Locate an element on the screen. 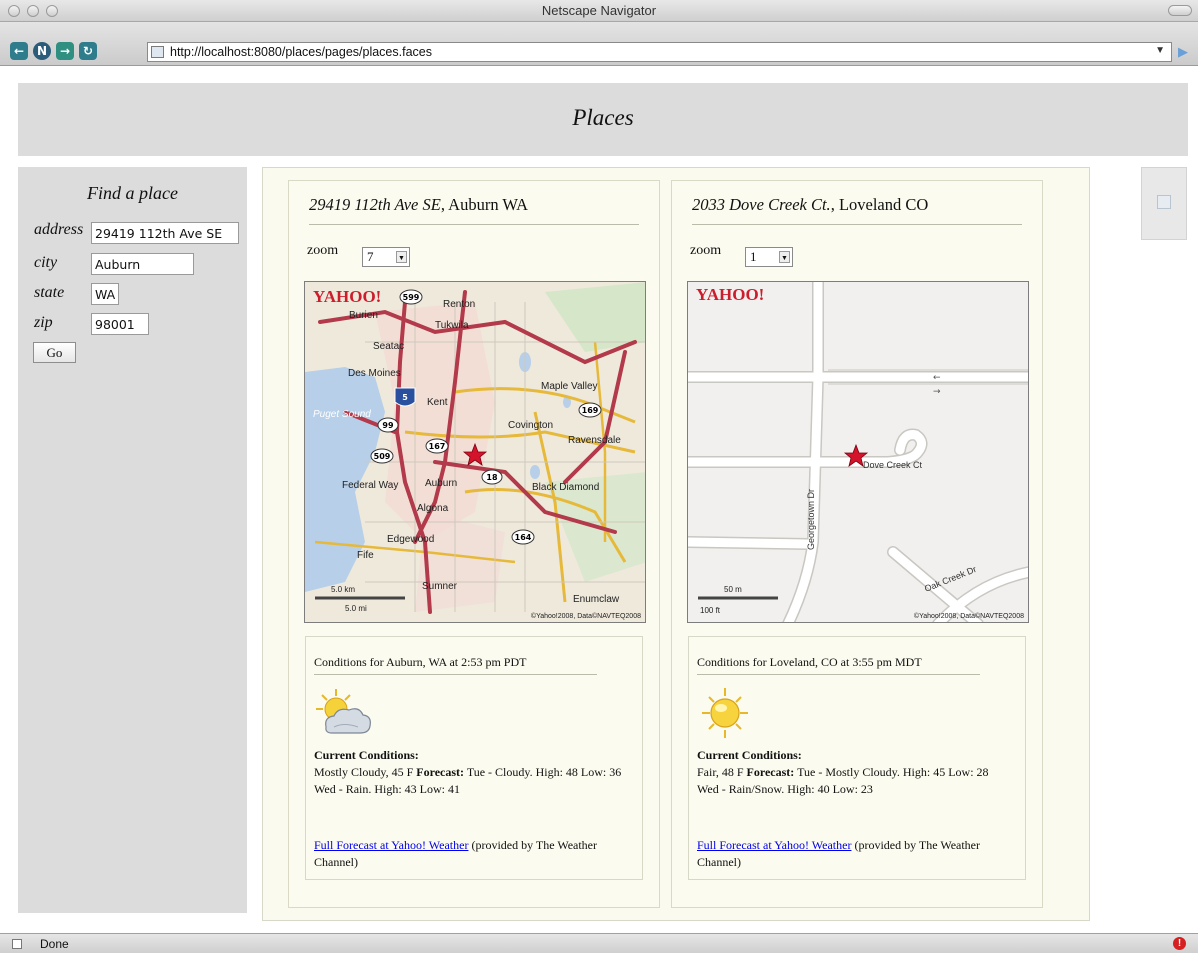 This screenshot has height=953, width=1198. partly-cloudy-icon is located at coordinates (343, 711).